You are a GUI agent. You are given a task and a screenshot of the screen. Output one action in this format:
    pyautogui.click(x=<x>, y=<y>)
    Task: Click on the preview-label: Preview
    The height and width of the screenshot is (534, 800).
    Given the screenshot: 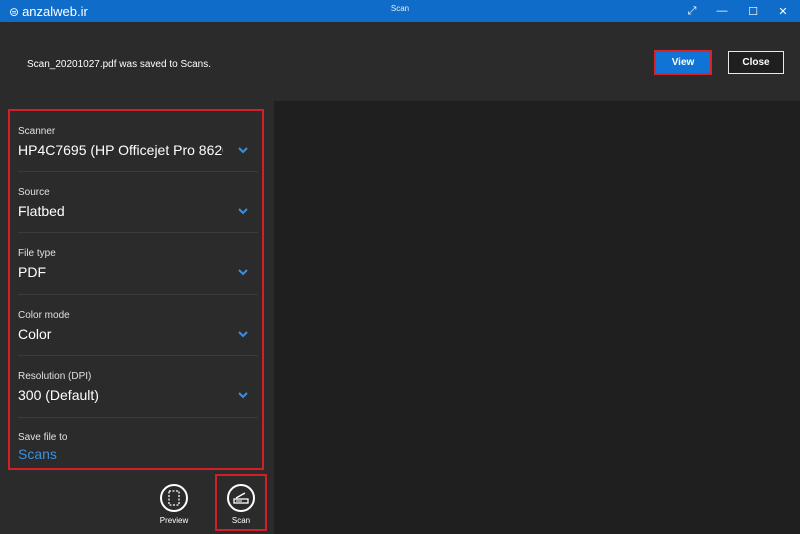 What is the action you would take?
    pyautogui.click(x=174, y=520)
    